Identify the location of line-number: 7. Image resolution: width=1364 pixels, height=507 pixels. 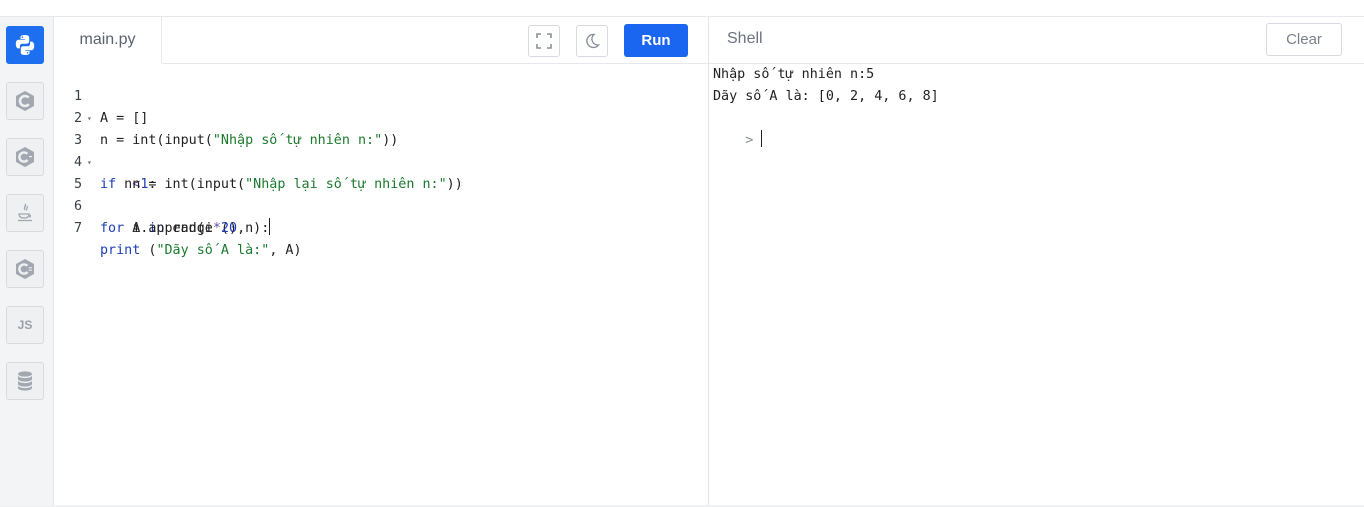
(78, 228).